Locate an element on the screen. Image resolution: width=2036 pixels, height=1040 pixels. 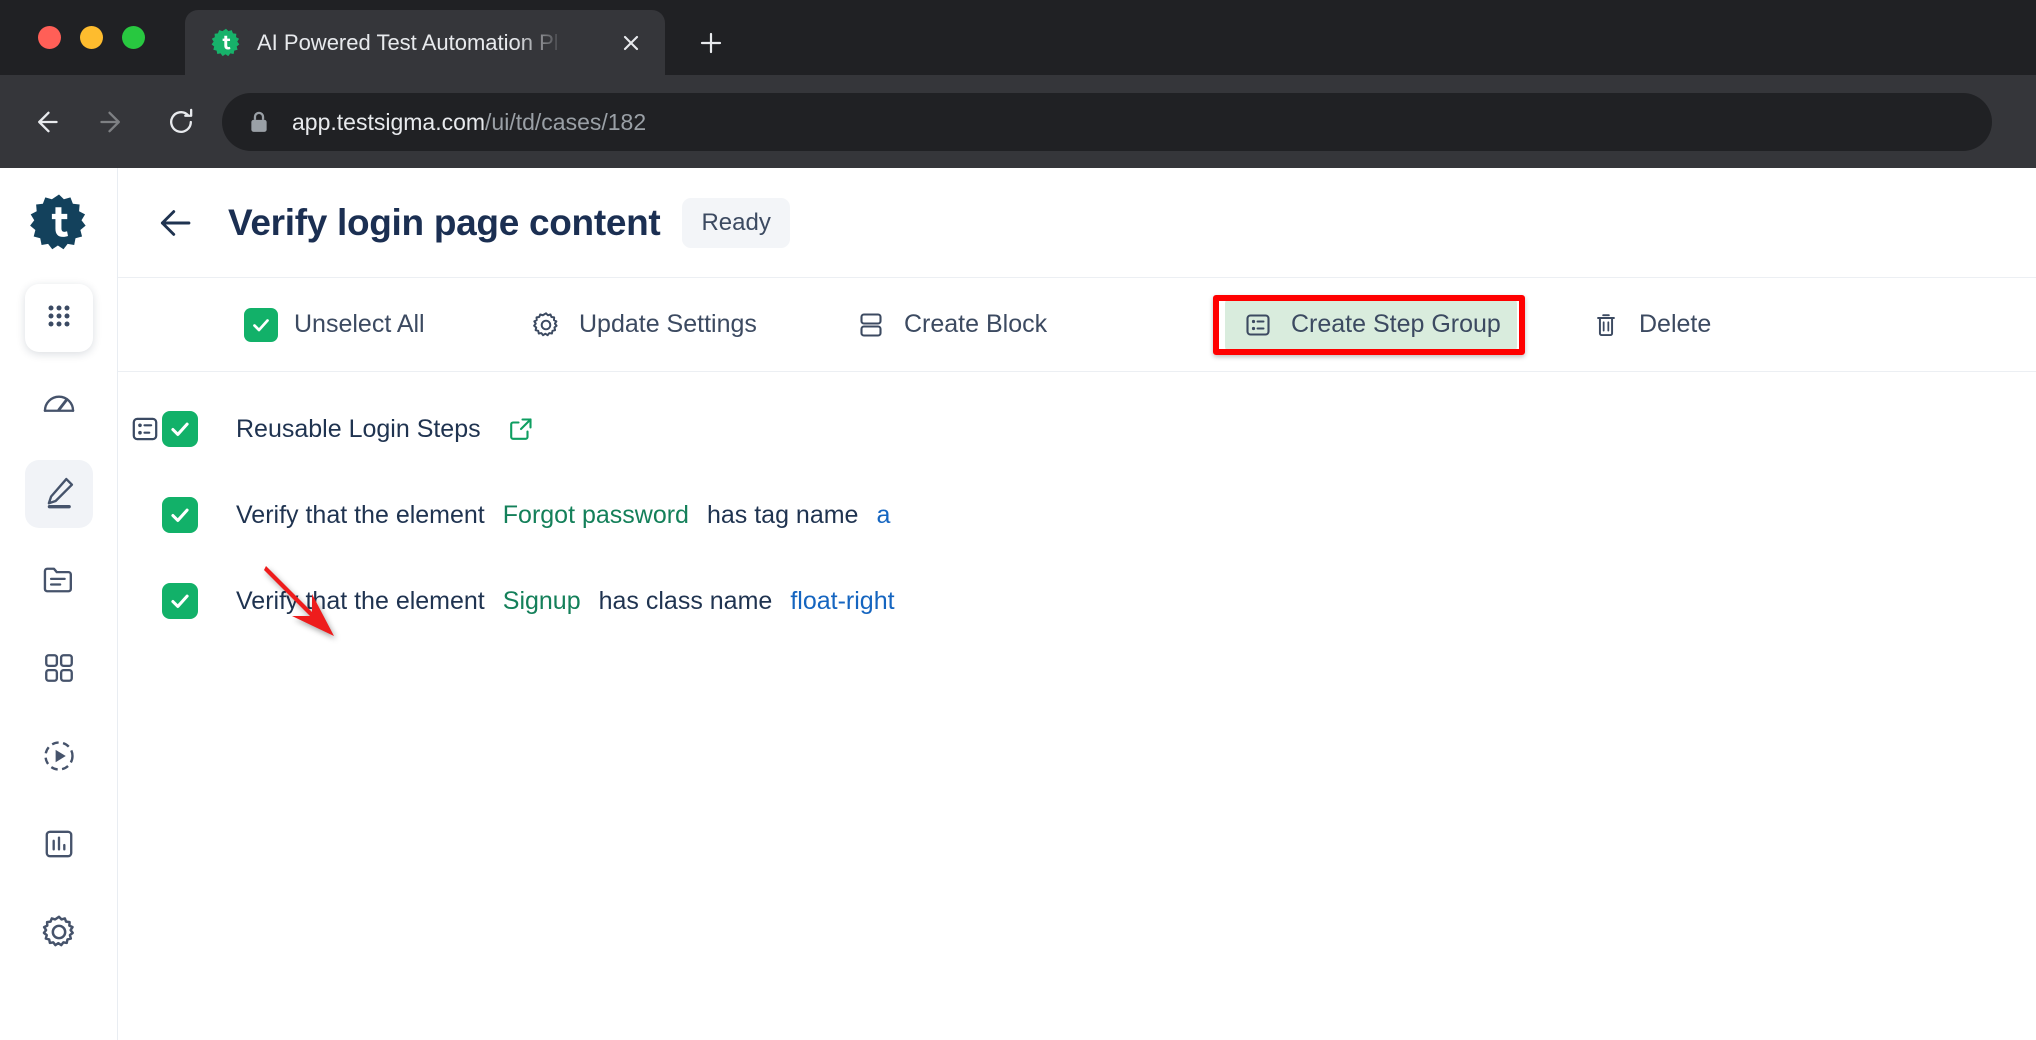
external-link-icon is located at coordinates (521, 429).